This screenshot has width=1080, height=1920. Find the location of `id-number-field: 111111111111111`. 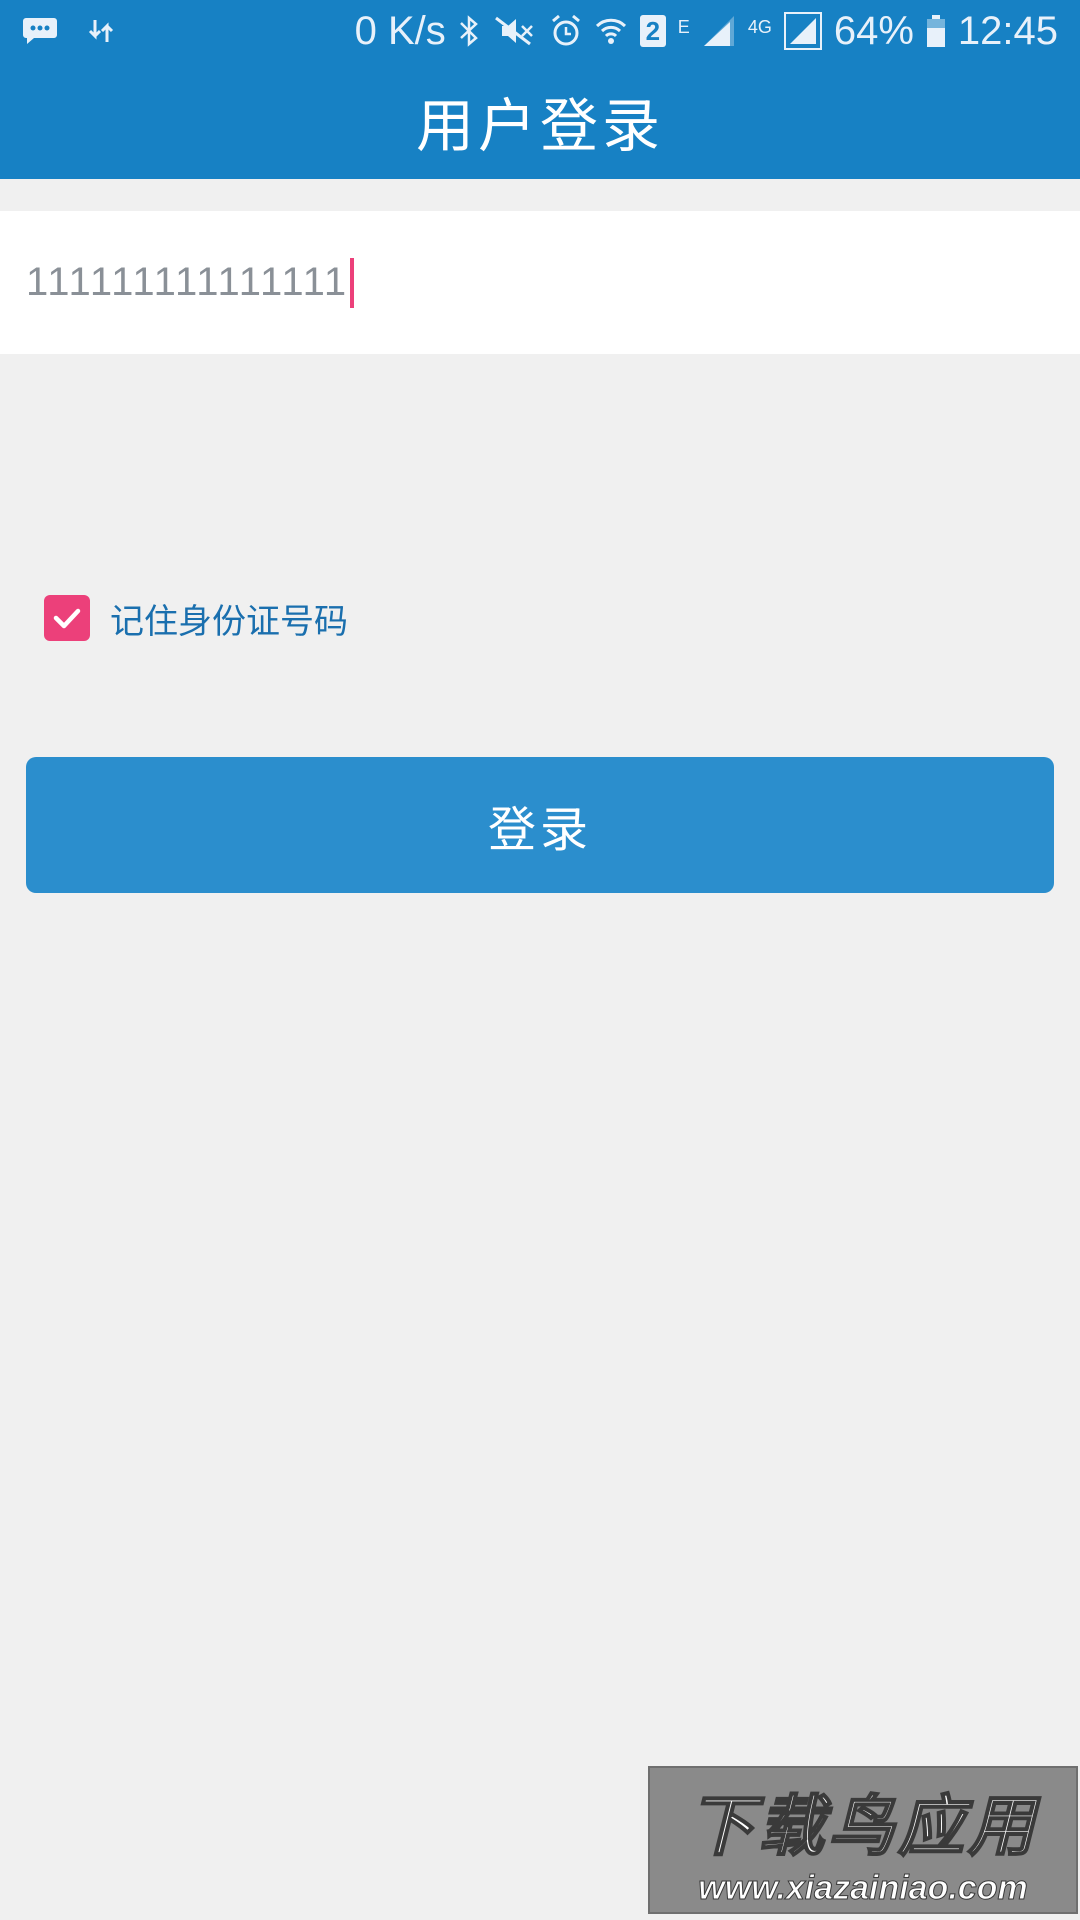

id-number-field: 111111111111111 is located at coordinates (540, 282).